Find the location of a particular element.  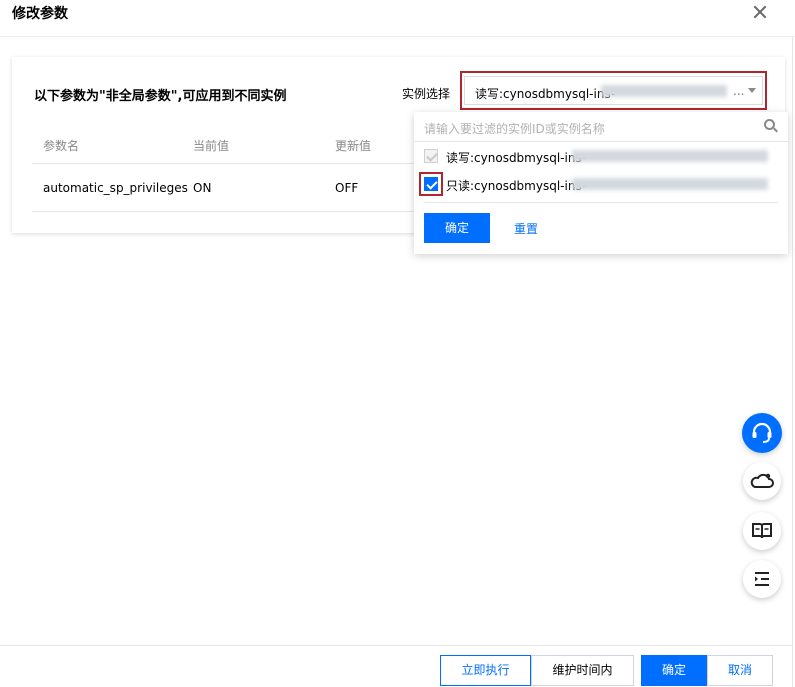

dropdown-divider is located at coordinates (601, 202).